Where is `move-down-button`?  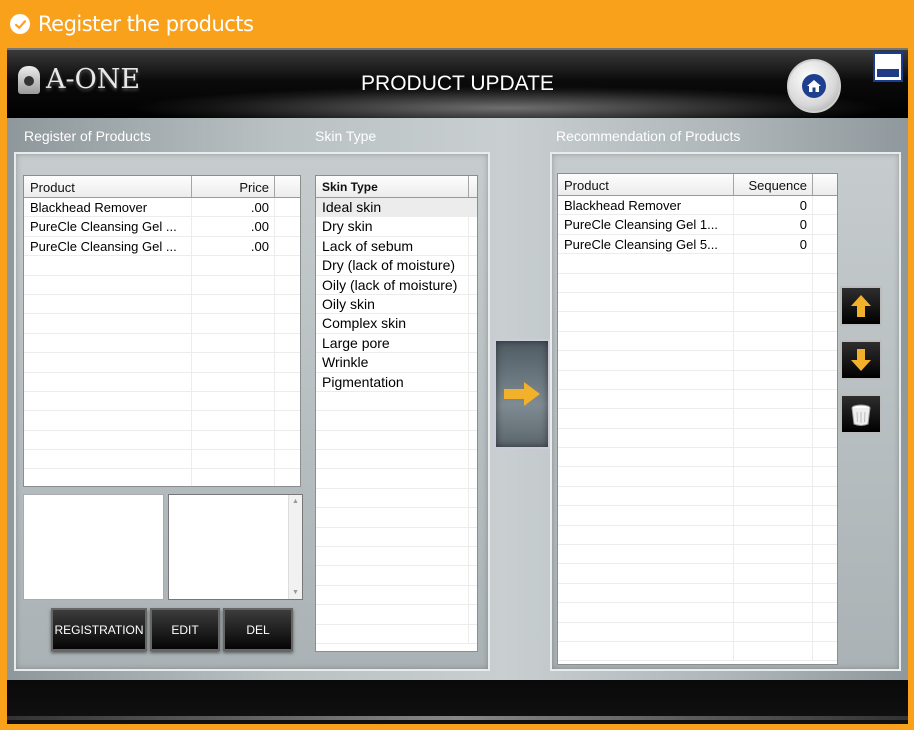
move-down-button is located at coordinates (861, 360).